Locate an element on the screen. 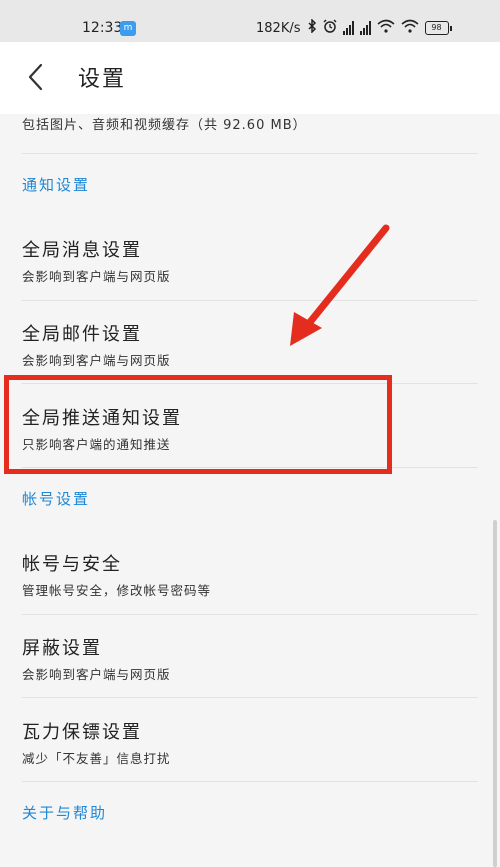  battery-icon: 98 is located at coordinates (438, 28).